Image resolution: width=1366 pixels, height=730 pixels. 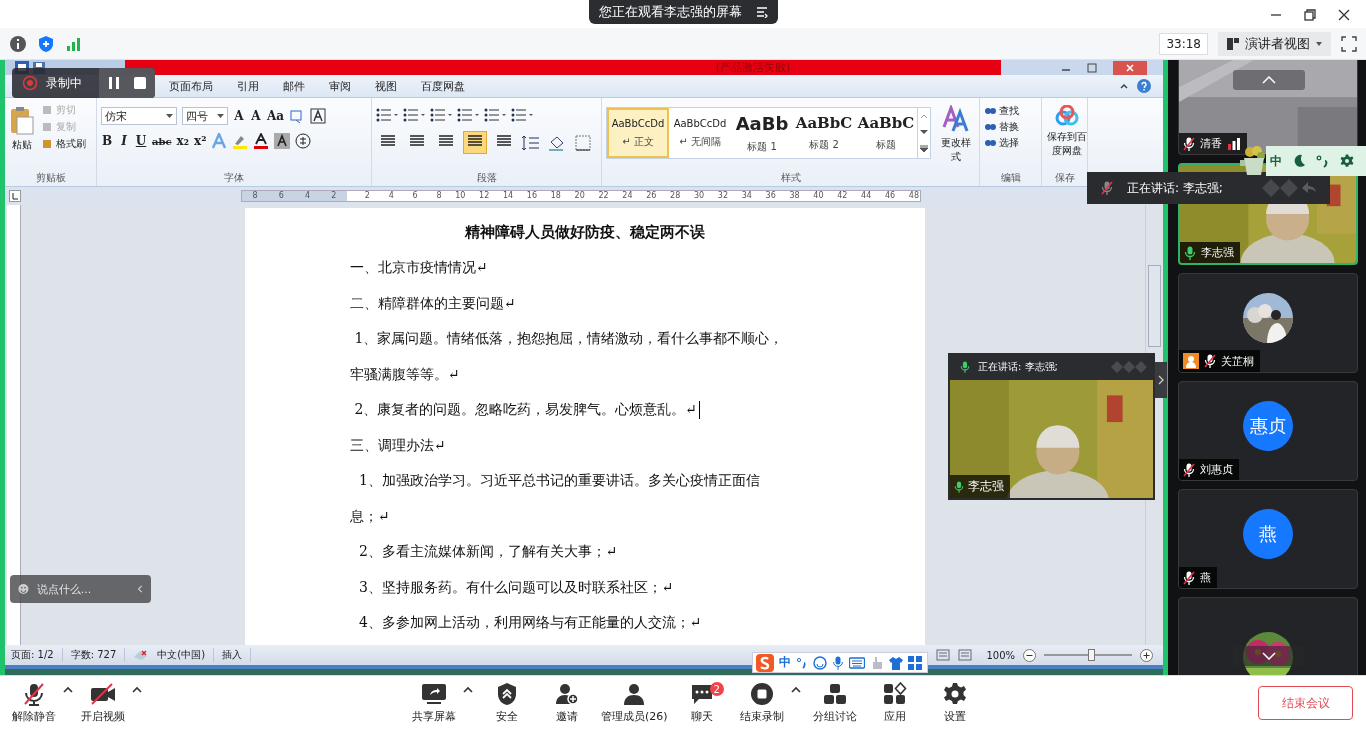 What do you see at coordinates (1347, 161) in the screenshot?
I see `settings-icon` at bounding box center [1347, 161].